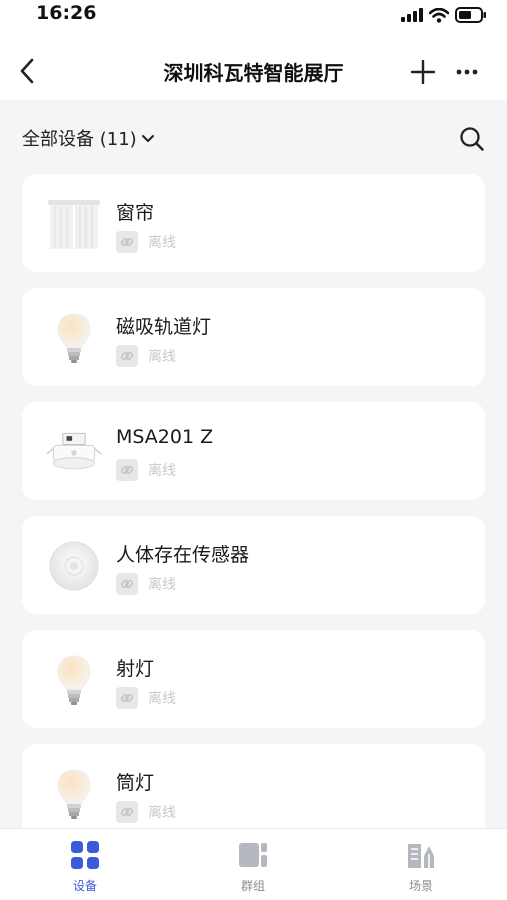 The height and width of the screenshot is (900, 507). What do you see at coordinates (253, 223) in the screenshot?
I see `device-card: 窗帘 离线` at bounding box center [253, 223].